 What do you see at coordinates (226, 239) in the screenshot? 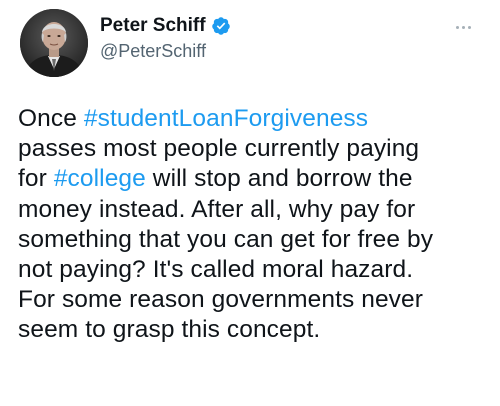
I see `tweet-text-segment: something that you can get for free by` at bounding box center [226, 239].